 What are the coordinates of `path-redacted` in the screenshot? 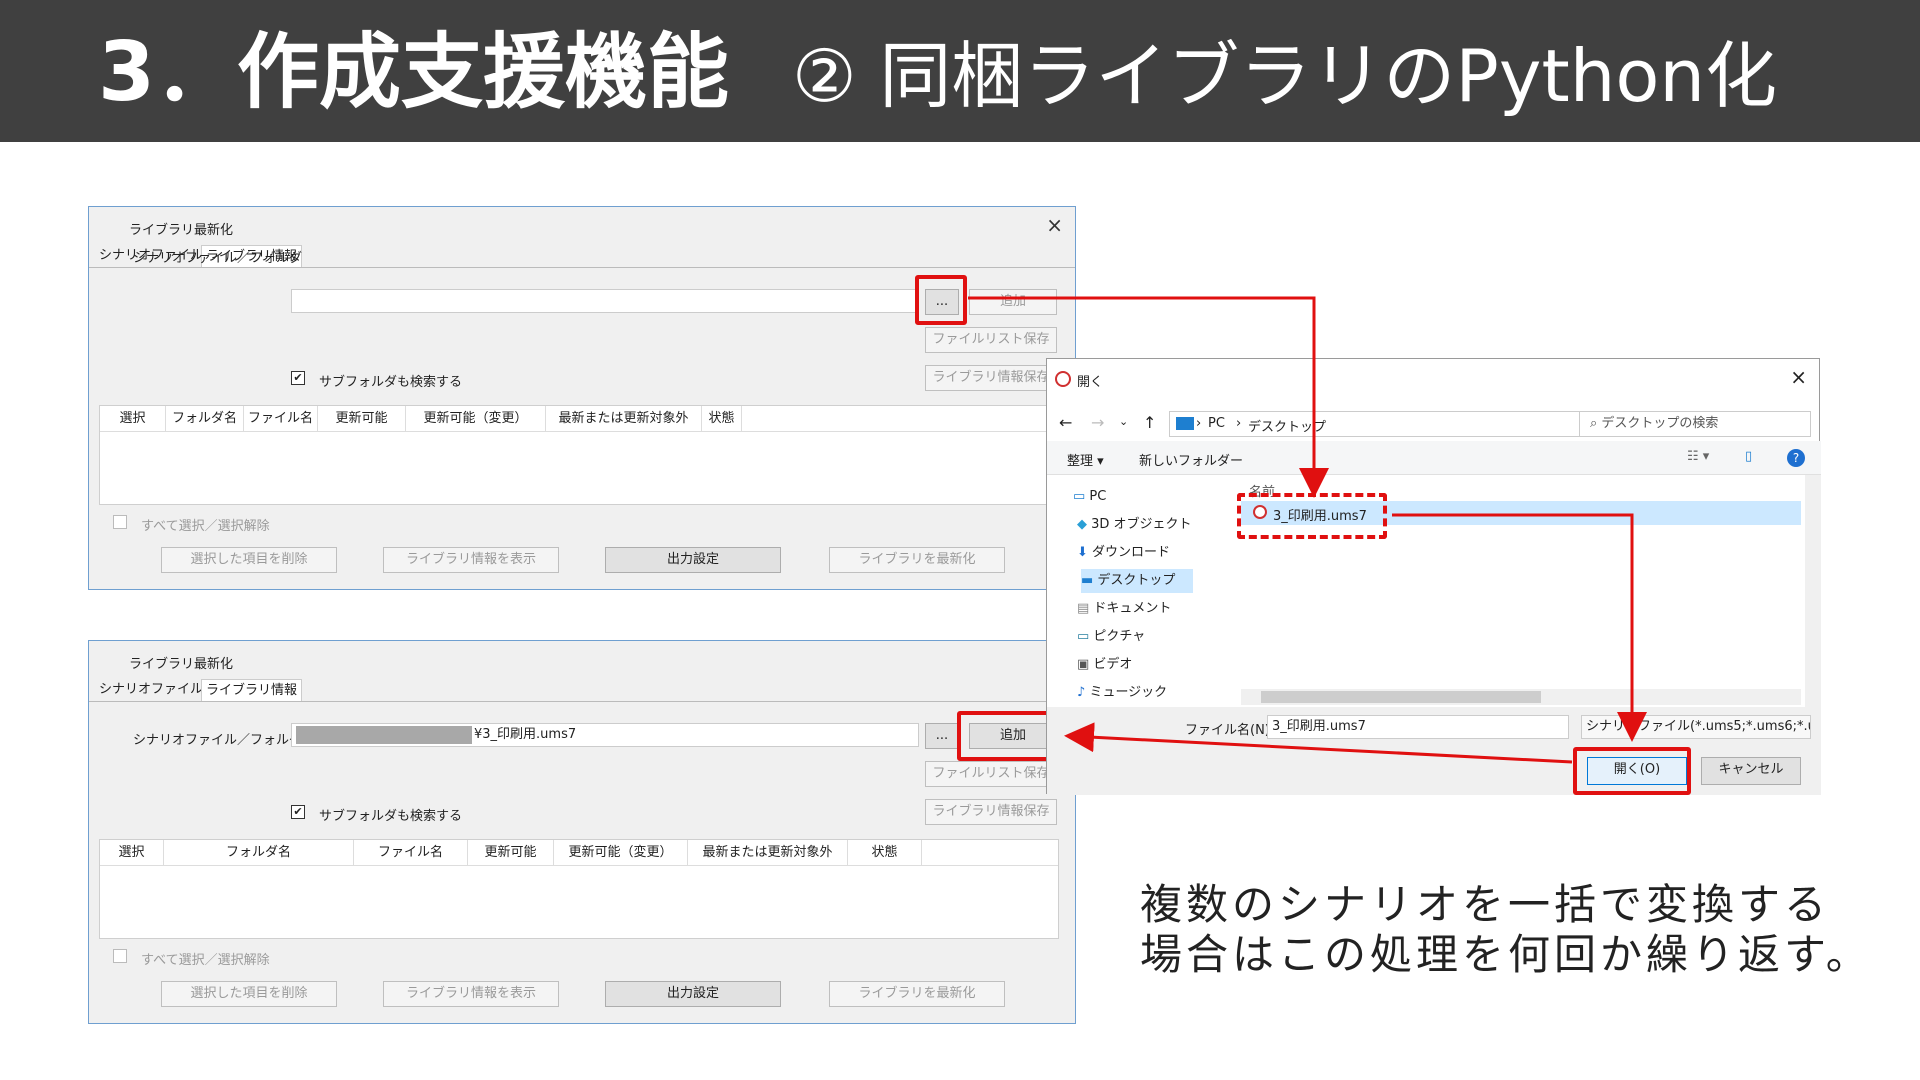 It's located at (384, 734).